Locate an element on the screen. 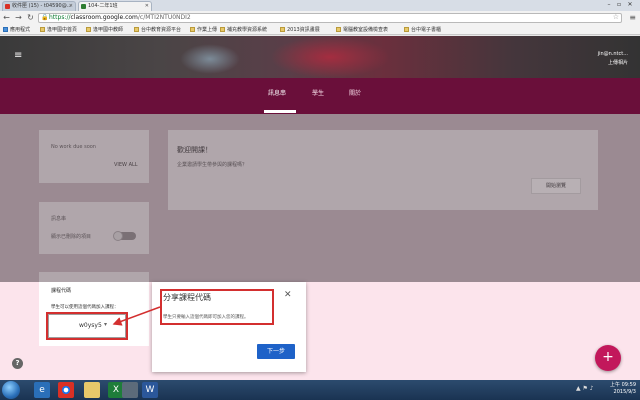  bookmark-item: 逢甲國中教師 is located at coordinates (104, 30).